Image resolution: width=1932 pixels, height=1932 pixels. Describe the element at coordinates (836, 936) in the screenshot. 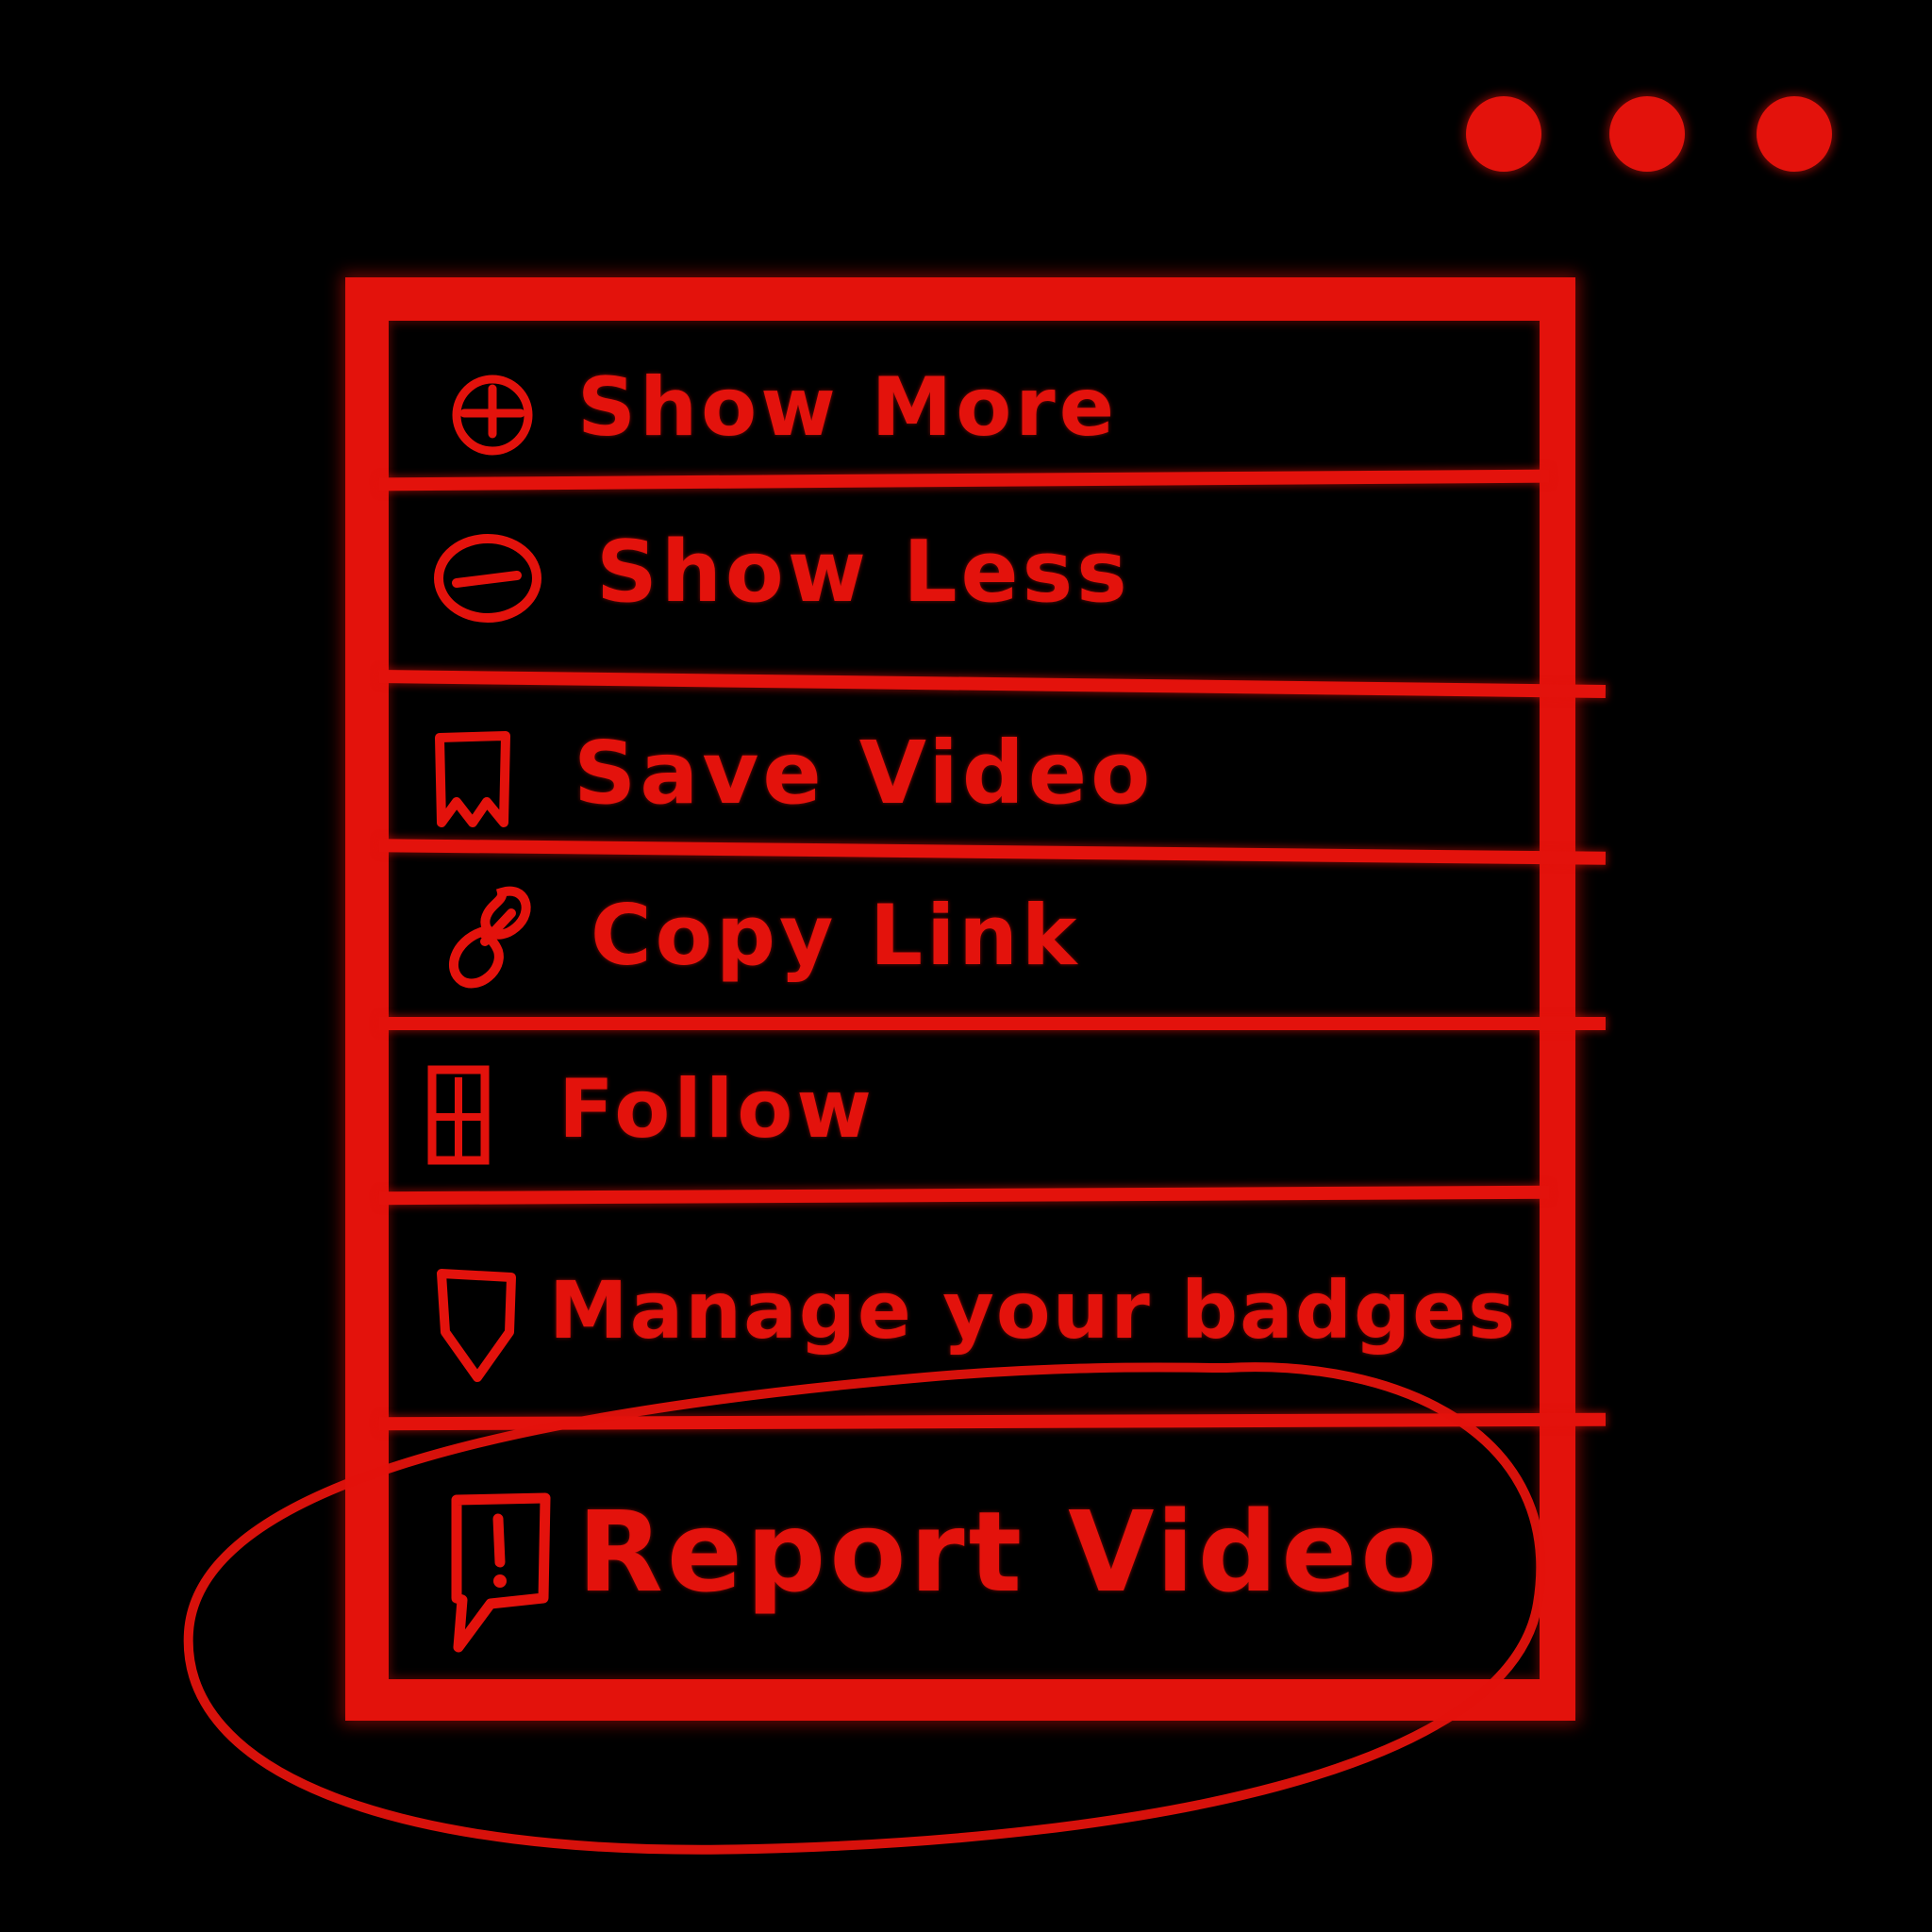

I see `menu-item-label: Copy Link` at that location.